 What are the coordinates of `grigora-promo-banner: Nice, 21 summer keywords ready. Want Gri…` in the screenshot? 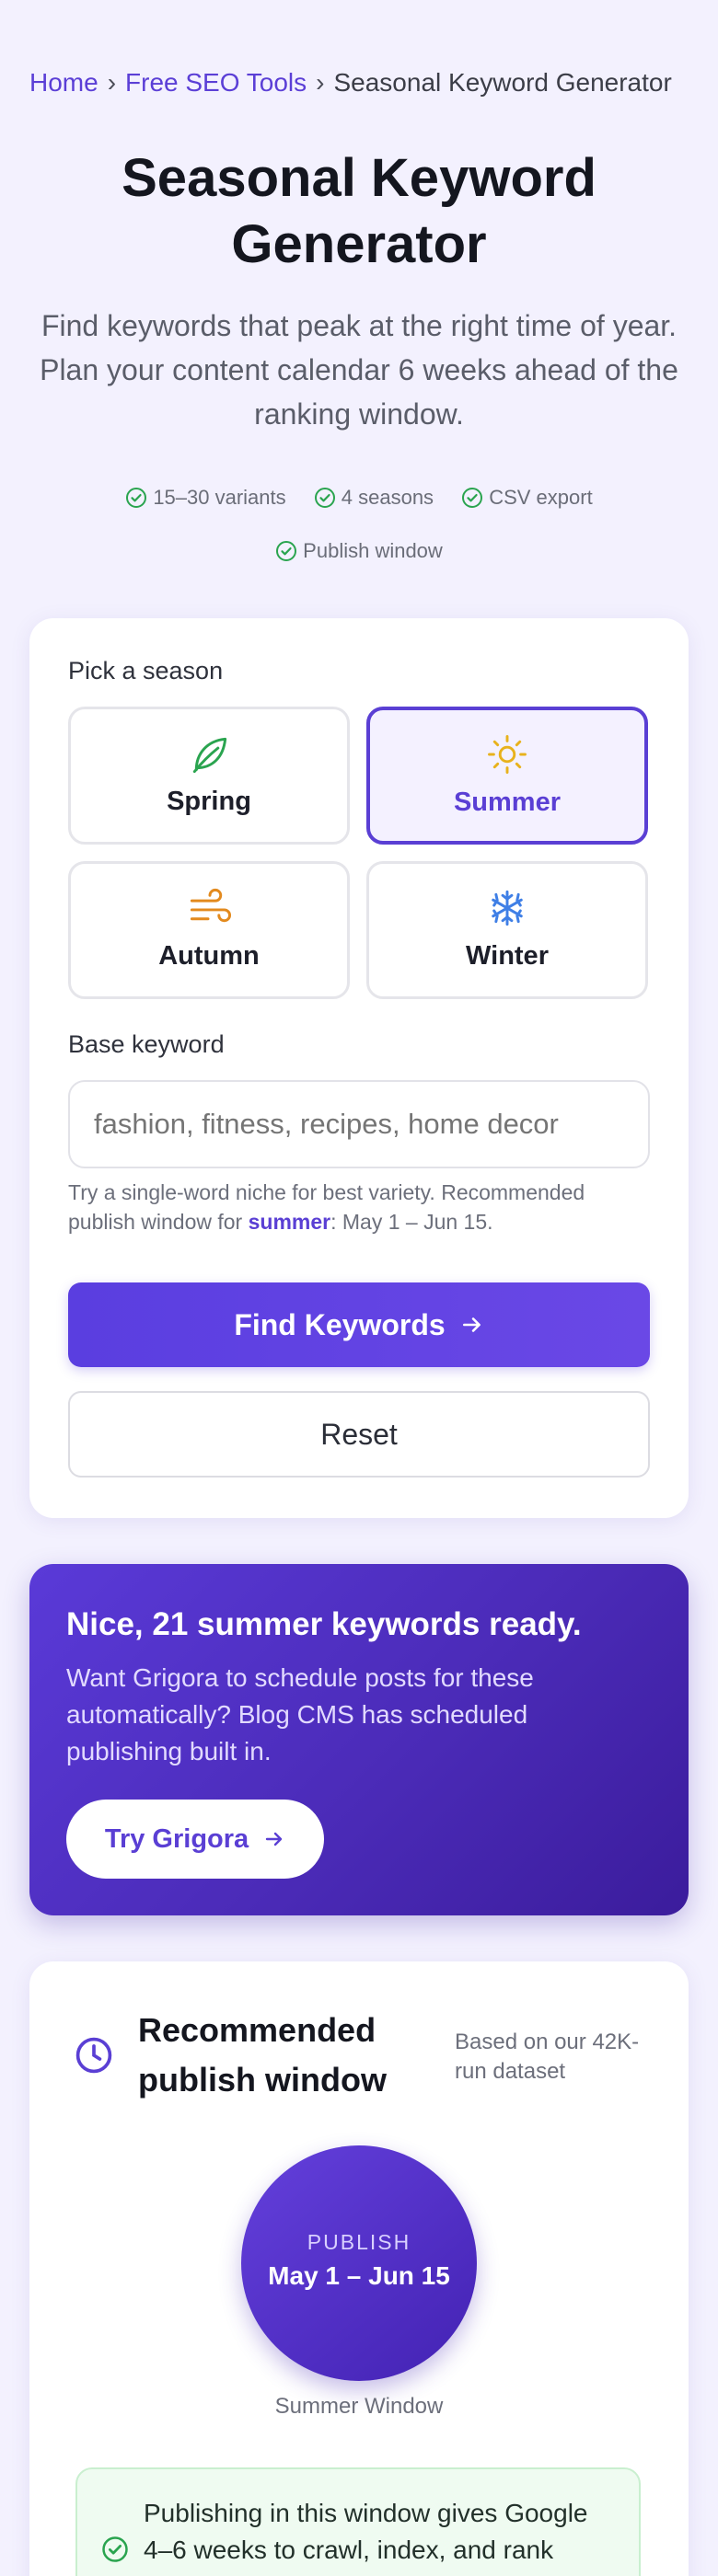 It's located at (359, 1739).